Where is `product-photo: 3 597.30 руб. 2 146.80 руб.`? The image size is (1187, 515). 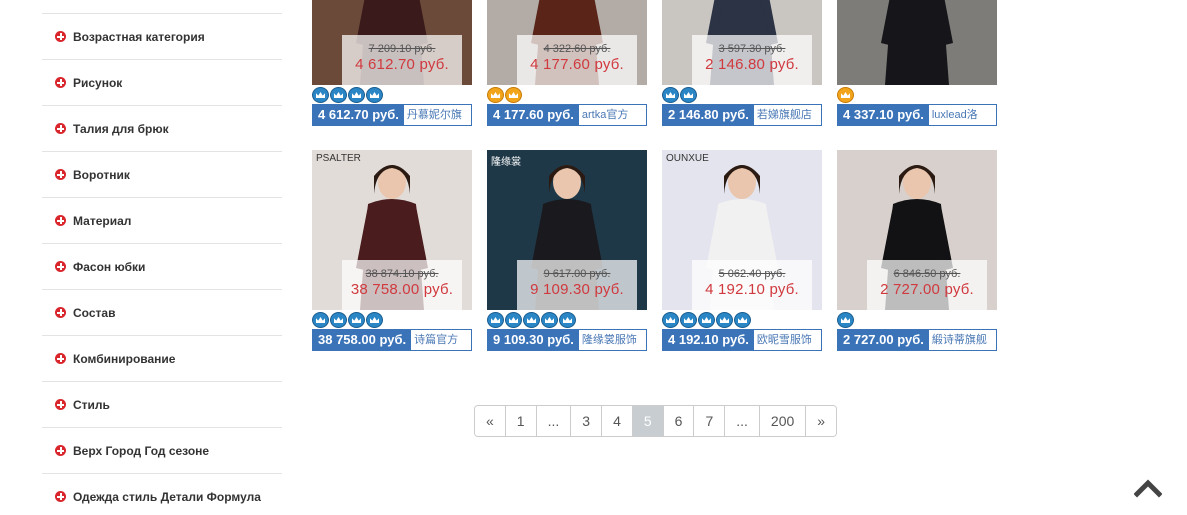 product-photo: 3 597.30 руб. 2 146.80 руб. is located at coordinates (742, 42).